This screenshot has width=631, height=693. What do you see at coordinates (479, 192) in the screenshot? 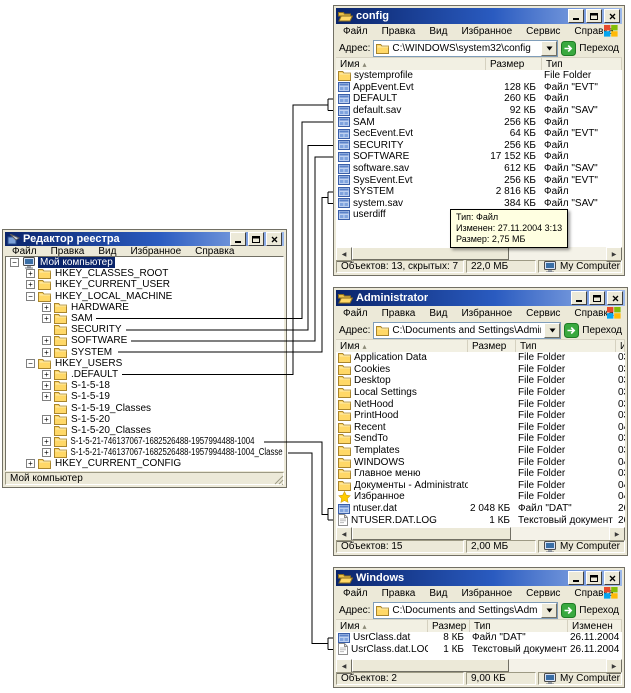
I see `file-row-SYSTEM: SYSTEM 2 816 КБ Файл` at bounding box center [479, 192].